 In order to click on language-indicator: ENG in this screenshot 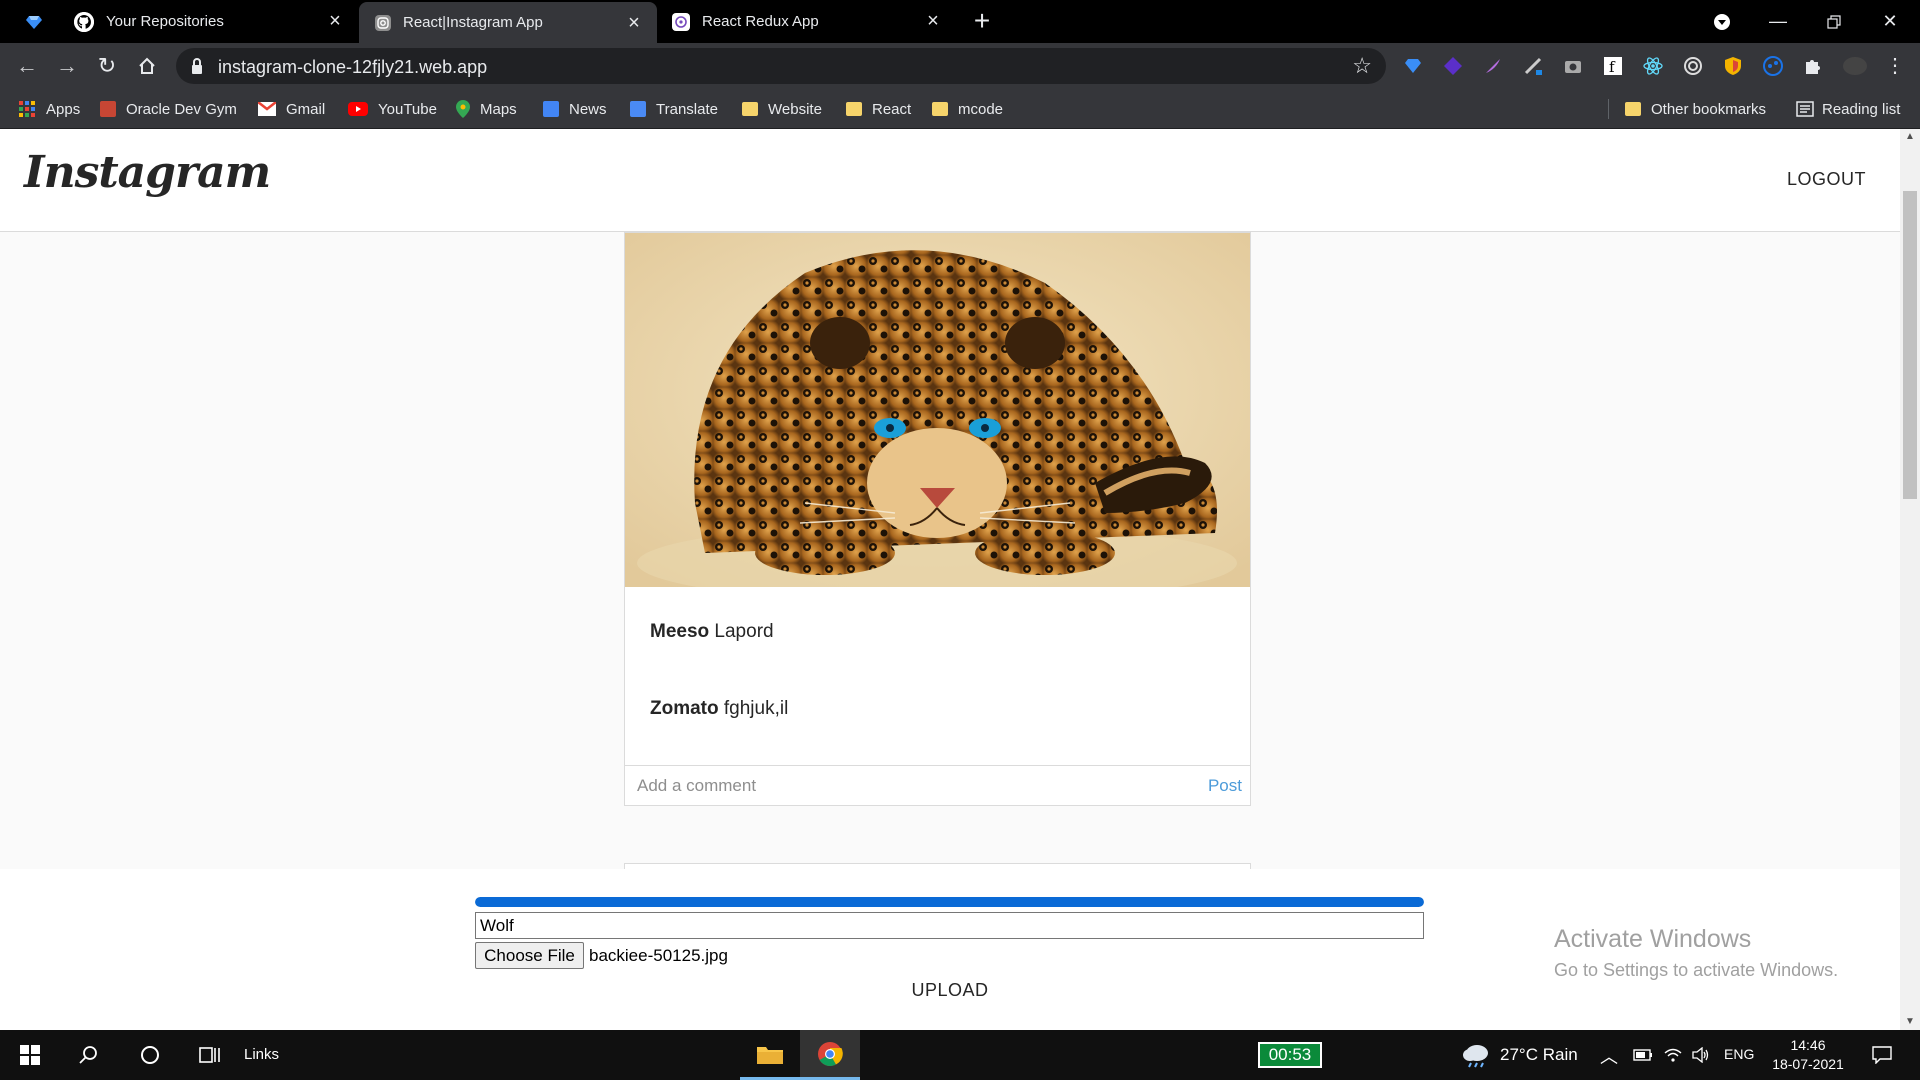, I will do `click(1739, 1054)`.